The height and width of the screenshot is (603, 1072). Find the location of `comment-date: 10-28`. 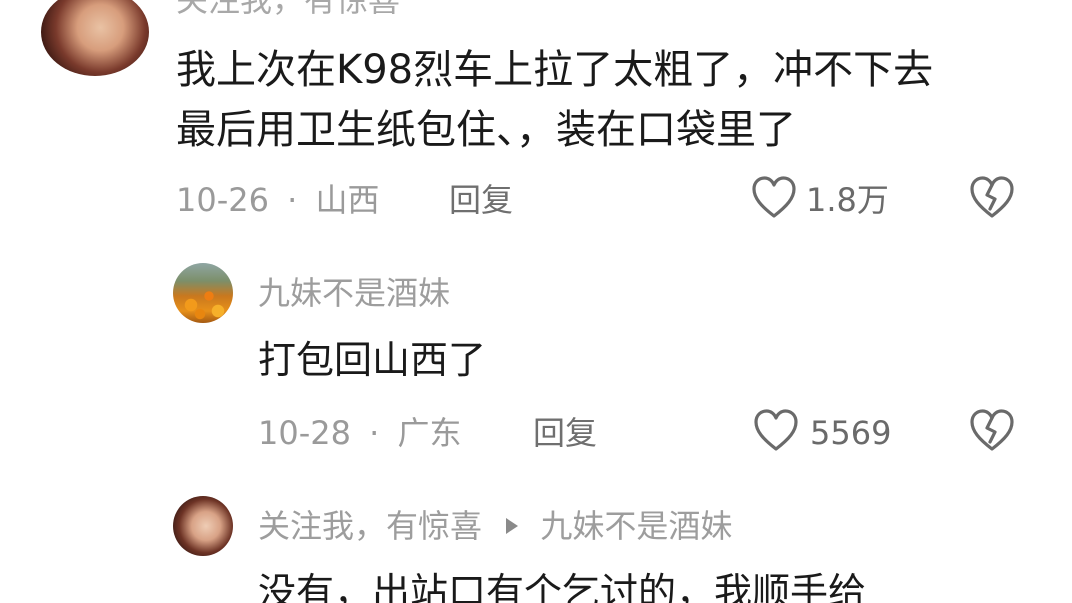

comment-date: 10-28 is located at coordinates (304, 433).